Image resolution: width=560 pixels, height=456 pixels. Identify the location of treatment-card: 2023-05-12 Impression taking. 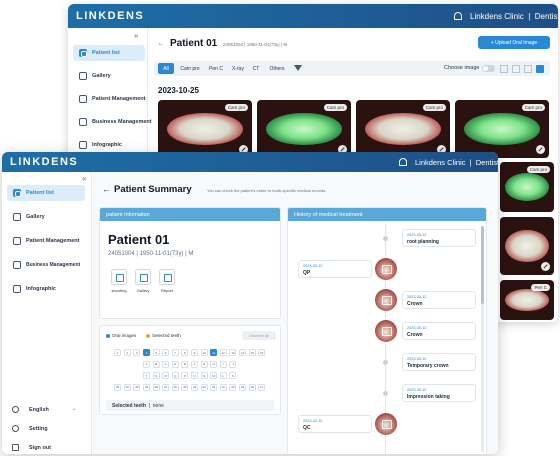
(439, 393).